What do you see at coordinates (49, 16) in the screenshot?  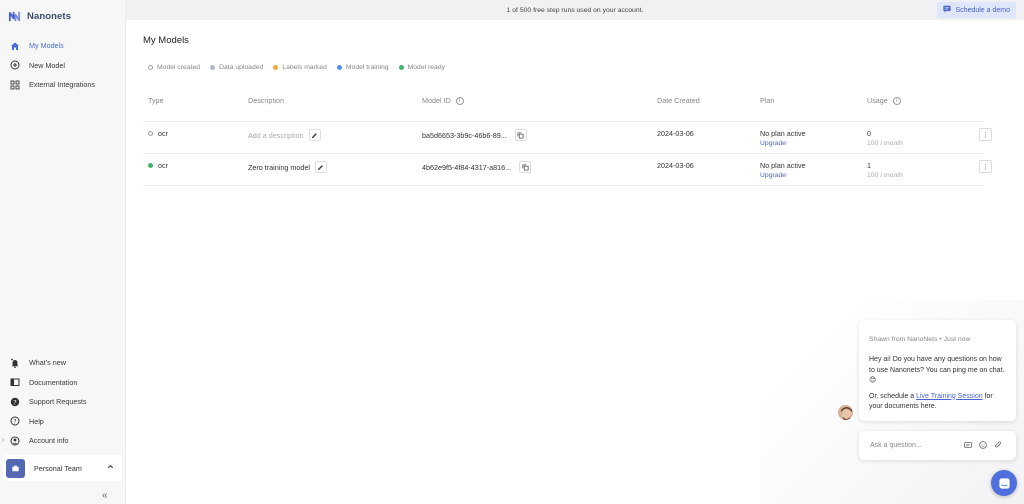 I see `brand-name: Nanonets` at bounding box center [49, 16].